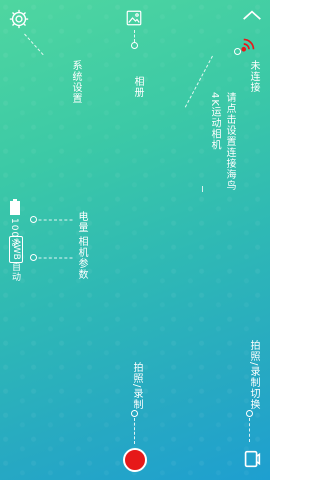 The width and height of the screenshot is (320, 480). I want to click on connect-hint-text: 请点击设置连接海鸟4K运动相机, so click(222, 147).